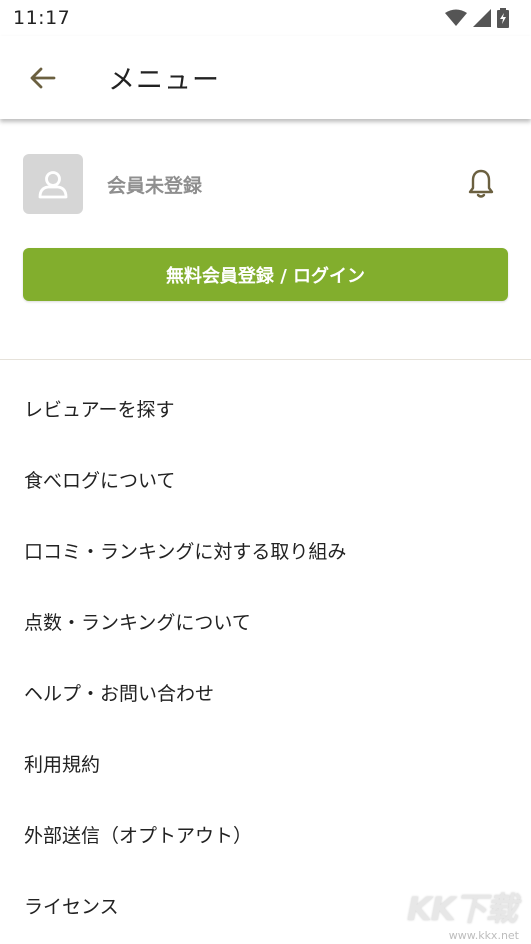 The image size is (531, 944). I want to click on user-icon, so click(53, 185).